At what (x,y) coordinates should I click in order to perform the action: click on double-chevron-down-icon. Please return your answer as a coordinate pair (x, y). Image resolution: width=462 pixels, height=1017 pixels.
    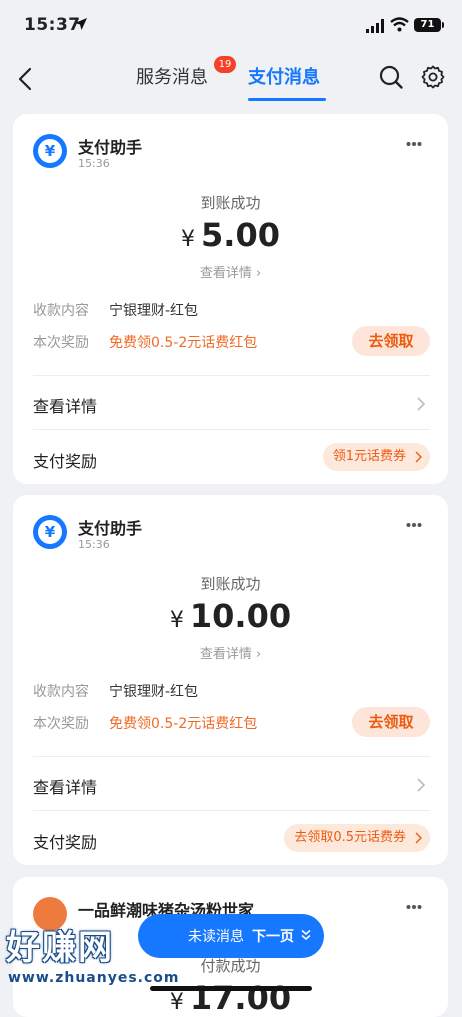
    Looking at the image, I should click on (306, 934).